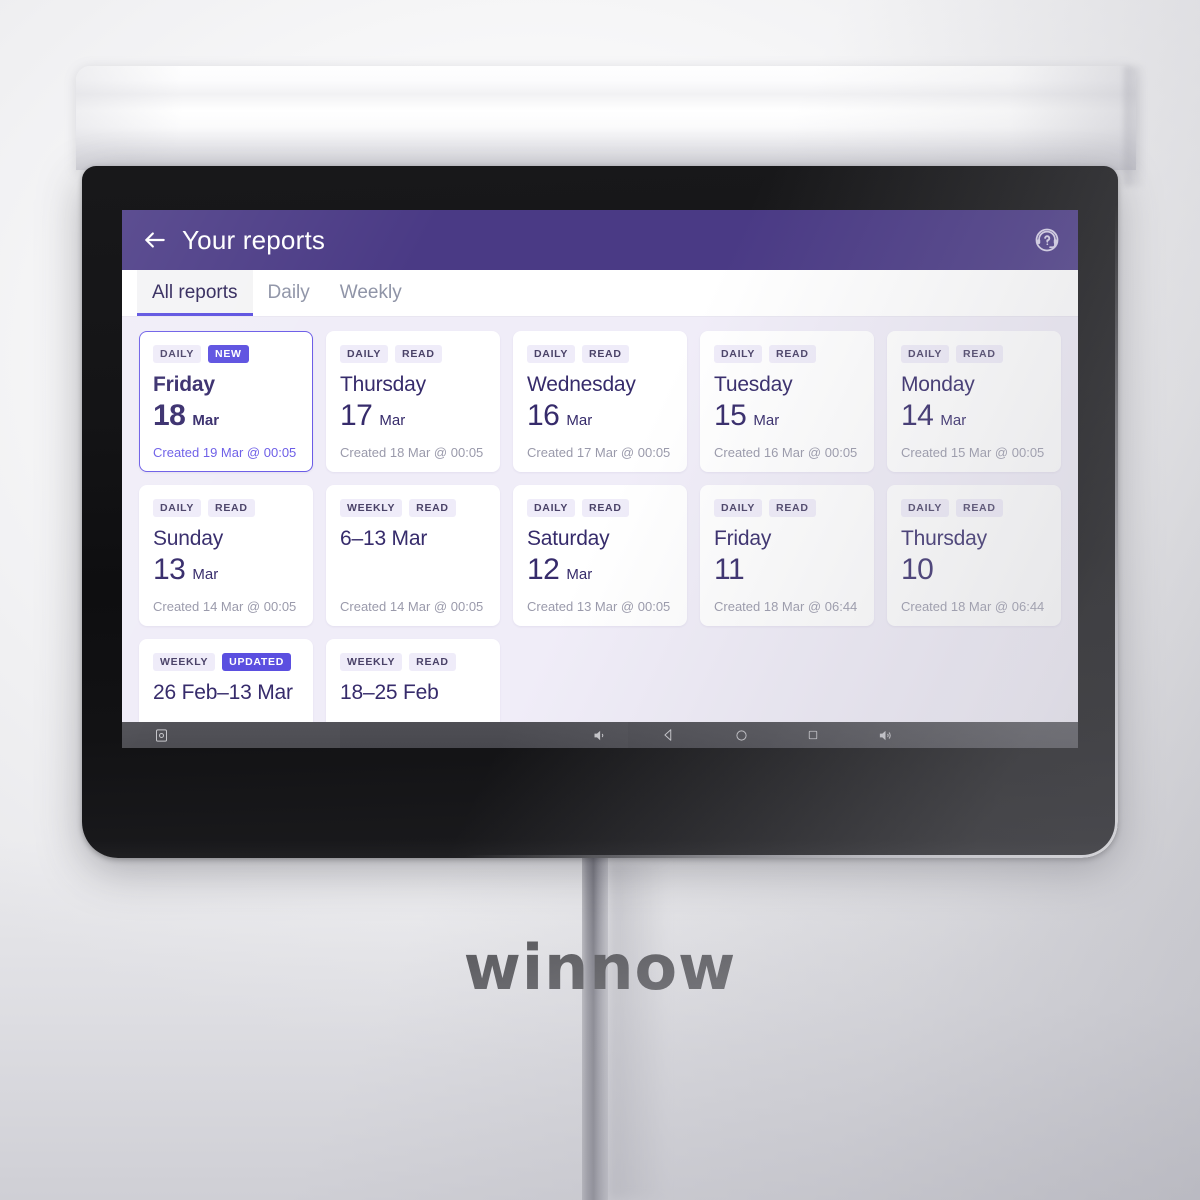  I want to click on report-card: DAILY READ Friday 11 Created 18 Mar @ 06:44, so click(787, 555).